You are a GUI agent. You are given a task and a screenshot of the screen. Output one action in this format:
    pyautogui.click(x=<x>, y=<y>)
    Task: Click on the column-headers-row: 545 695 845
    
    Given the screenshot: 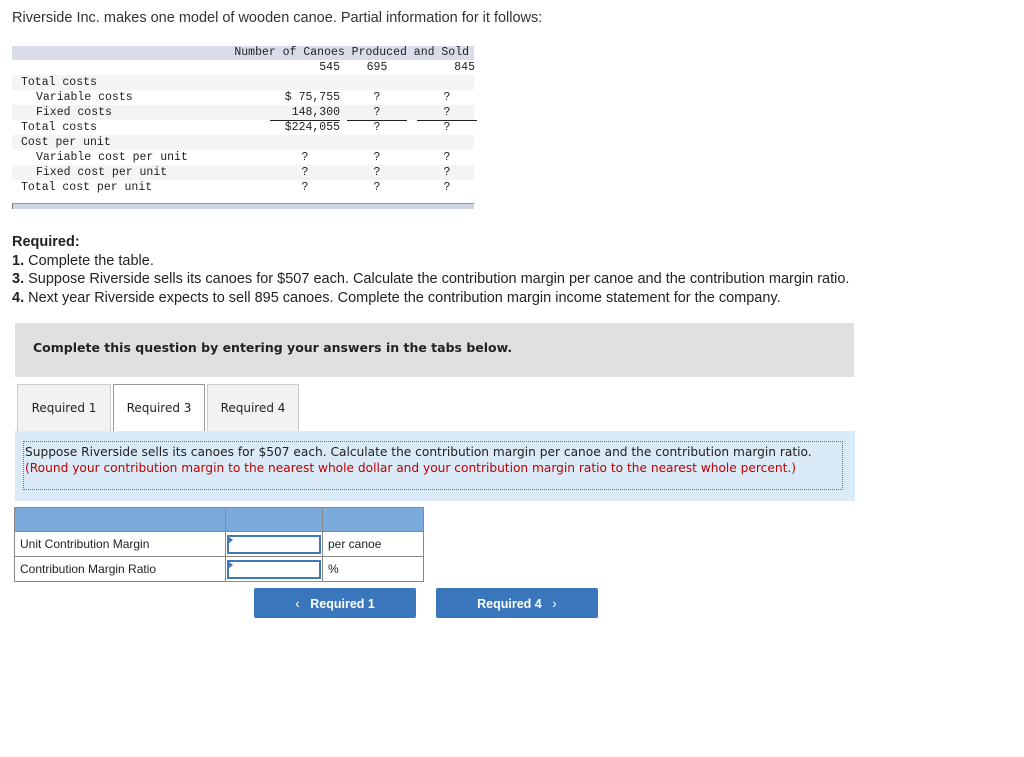 What is the action you would take?
    pyautogui.click(x=243, y=67)
    